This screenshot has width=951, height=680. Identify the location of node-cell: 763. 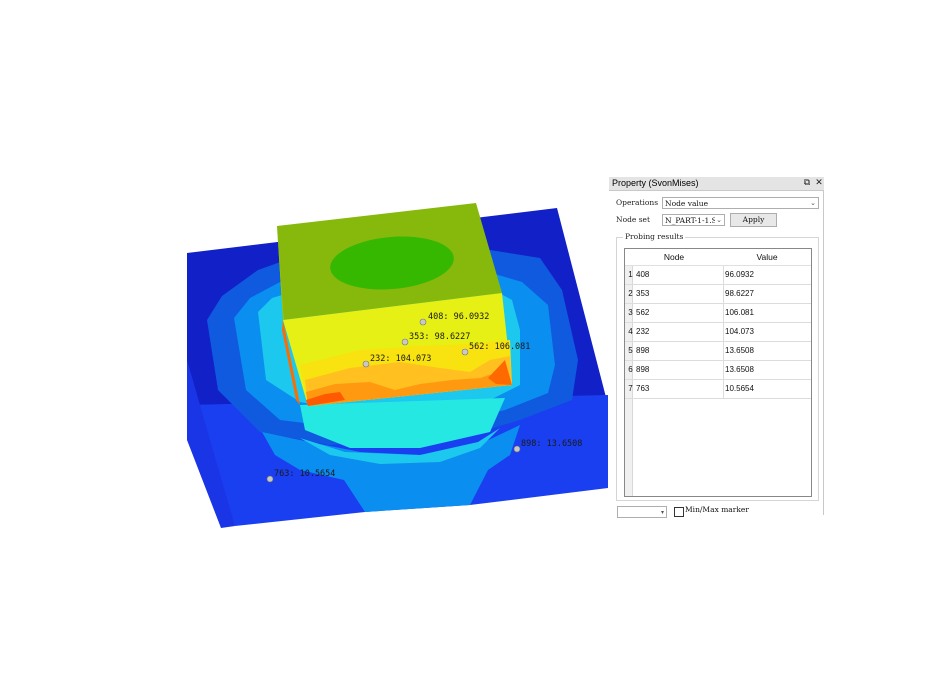
(643, 388).